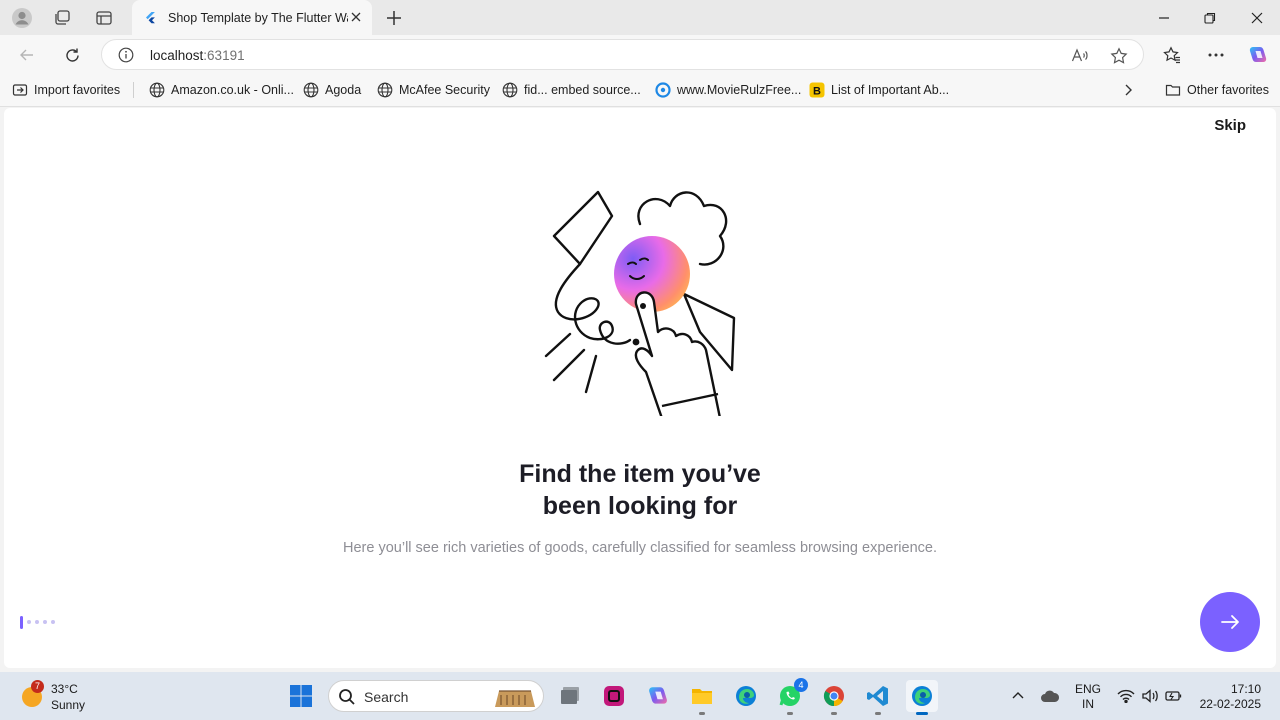 Image resolution: width=1280 pixels, height=720 pixels. Describe the element at coordinates (347, 697) in the screenshot. I see `search-icon` at that location.